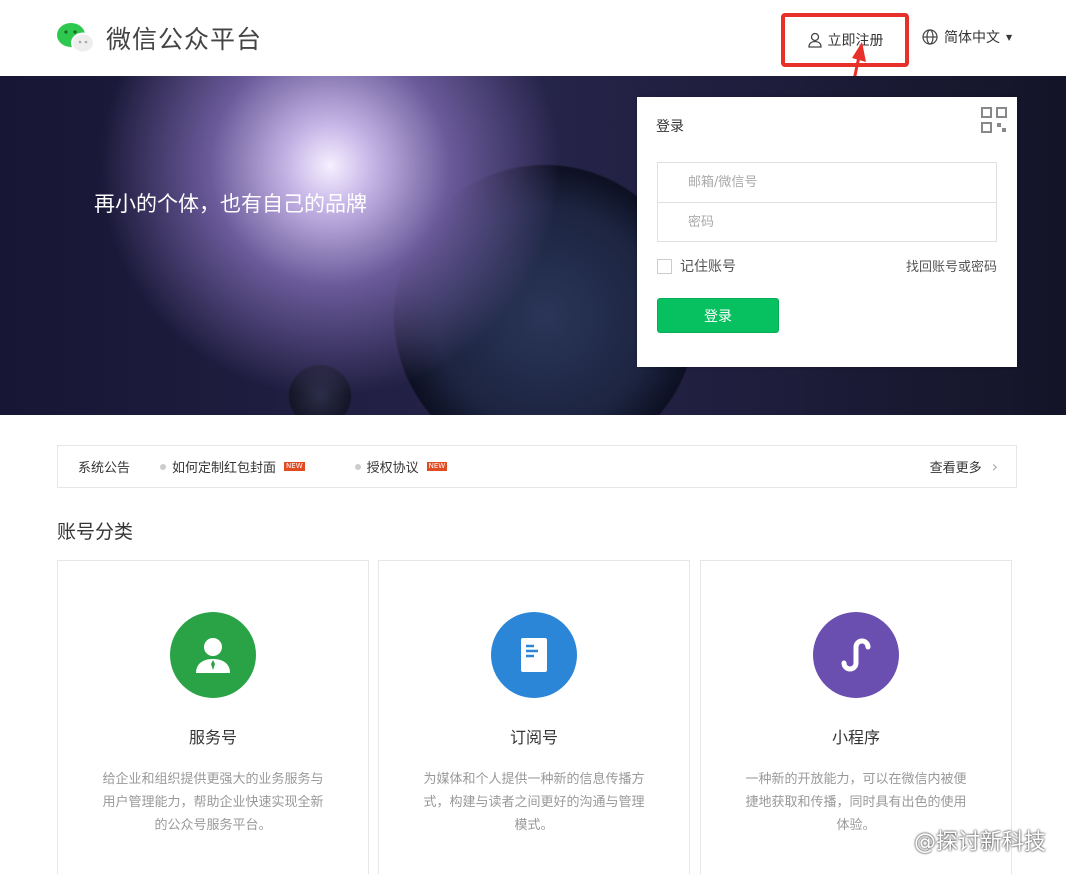 Image resolution: width=1066 pixels, height=874 pixels. What do you see at coordinates (1009, 37) in the screenshot?
I see `caret-down-icon: ▼` at bounding box center [1009, 37].